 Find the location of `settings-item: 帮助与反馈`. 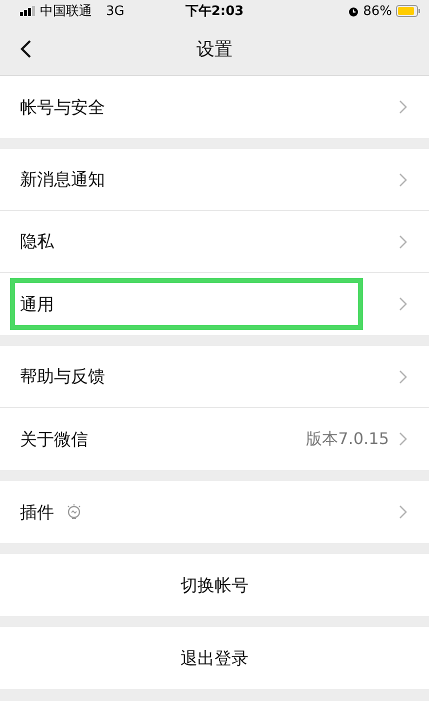

settings-item: 帮助与反馈 is located at coordinates (214, 377).